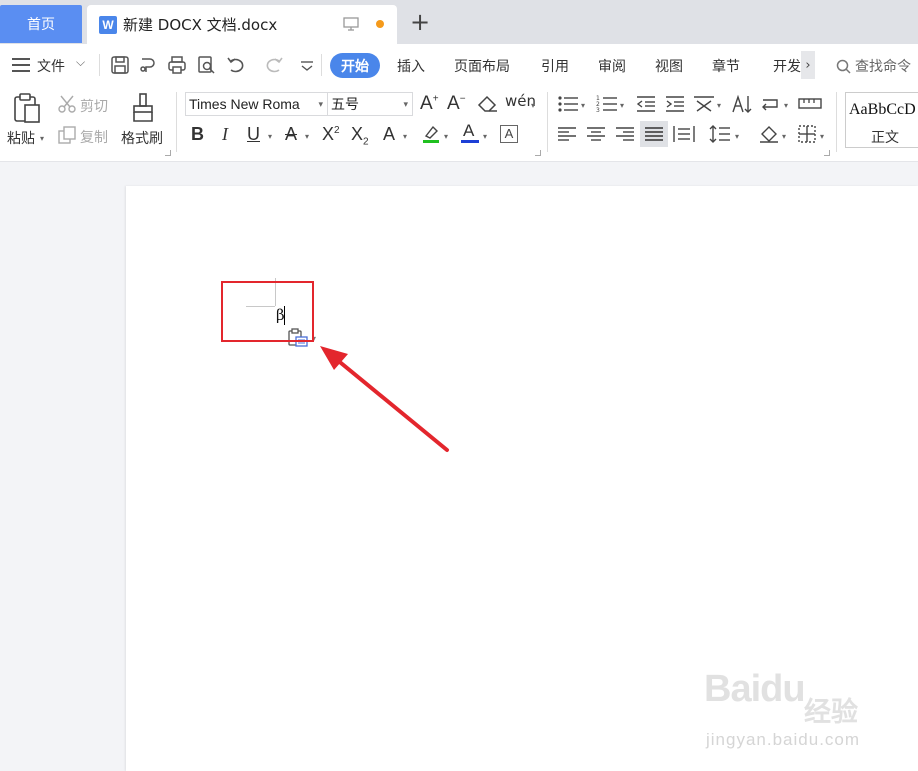  I want to click on align-center-icon, so click(596, 134).